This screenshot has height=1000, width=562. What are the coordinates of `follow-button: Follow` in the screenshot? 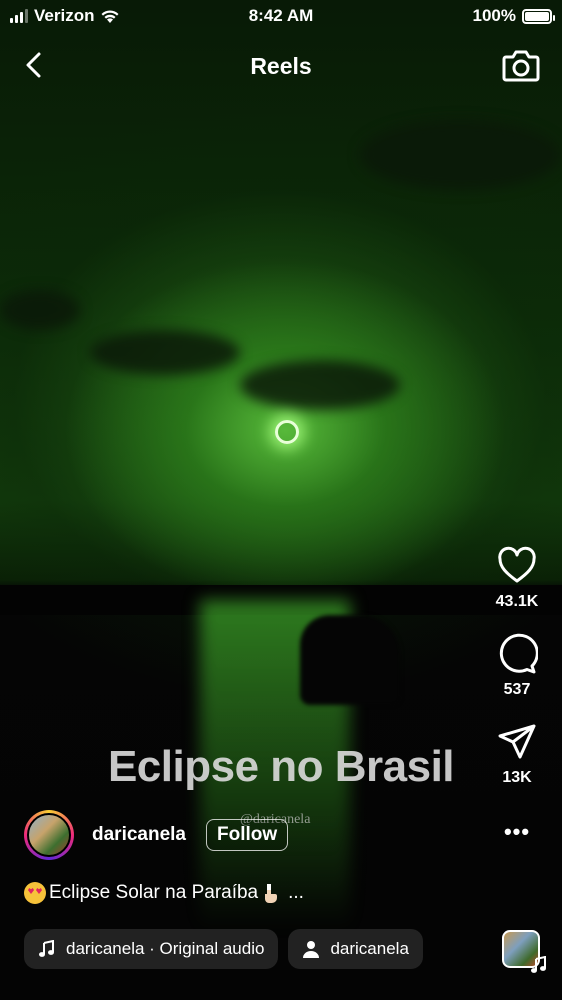 It's located at (247, 835).